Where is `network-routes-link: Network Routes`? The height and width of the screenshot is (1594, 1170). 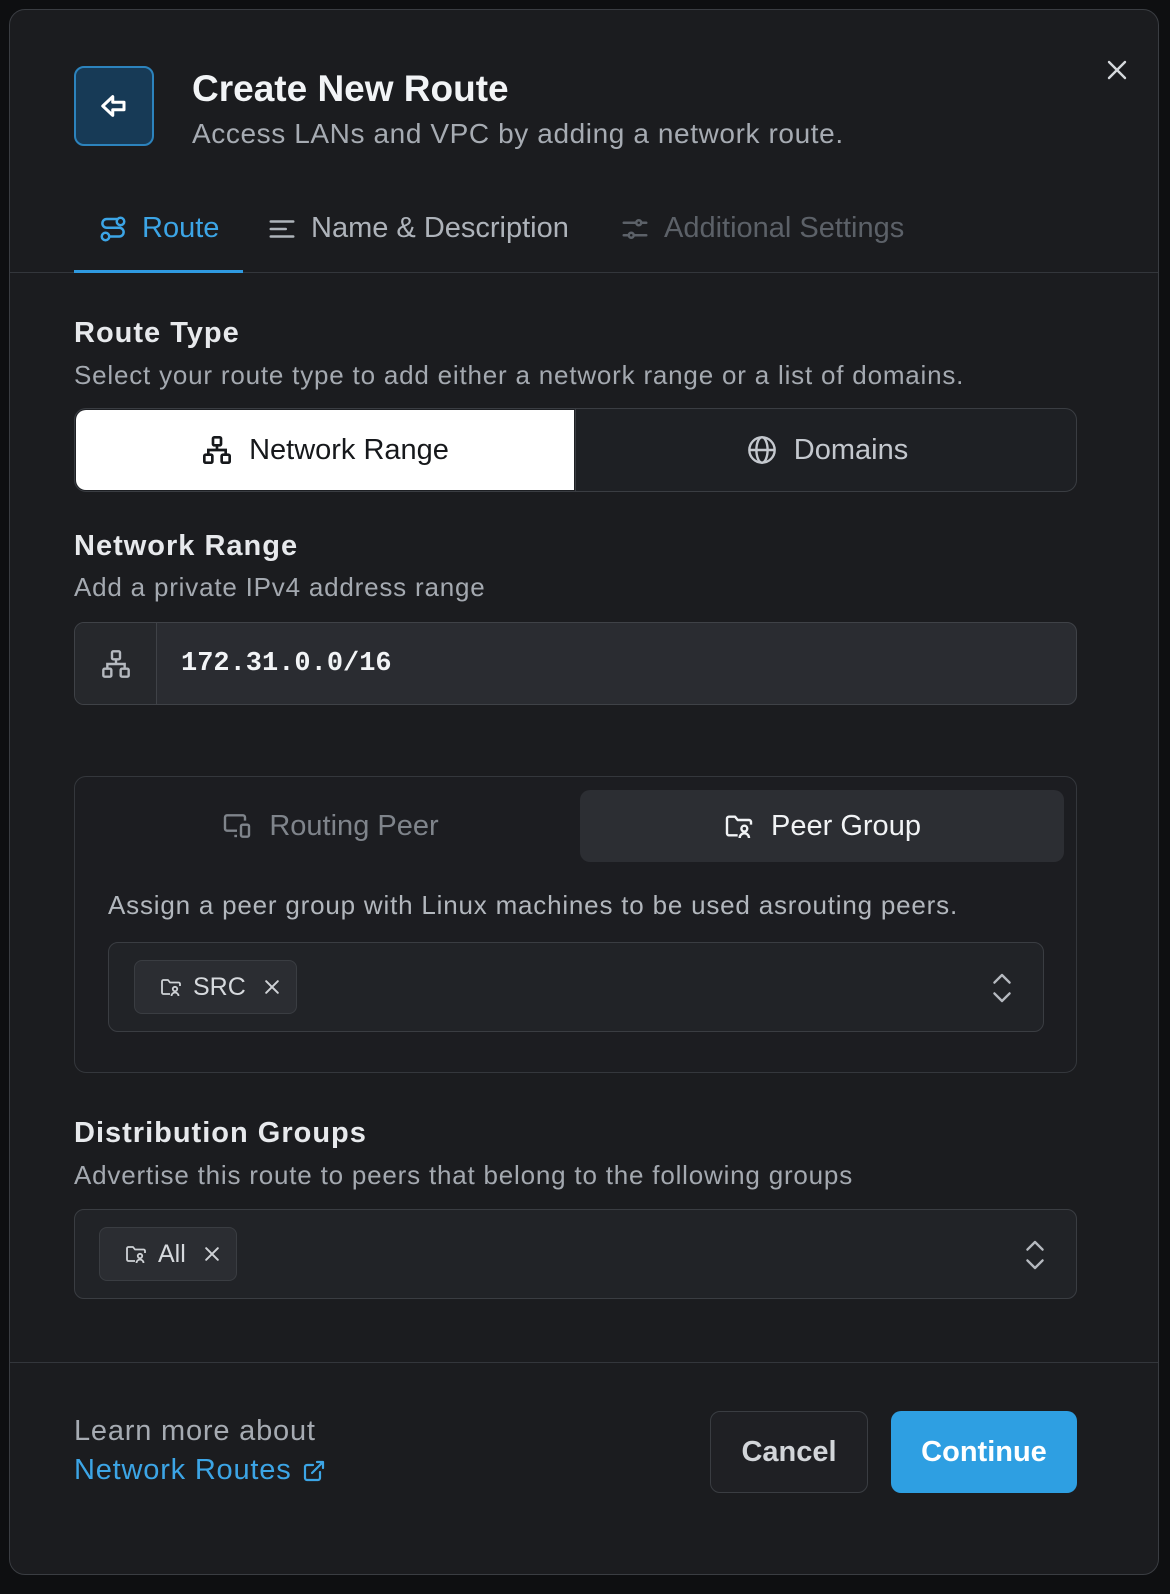
network-routes-link: Network Routes is located at coordinates (200, 1470).